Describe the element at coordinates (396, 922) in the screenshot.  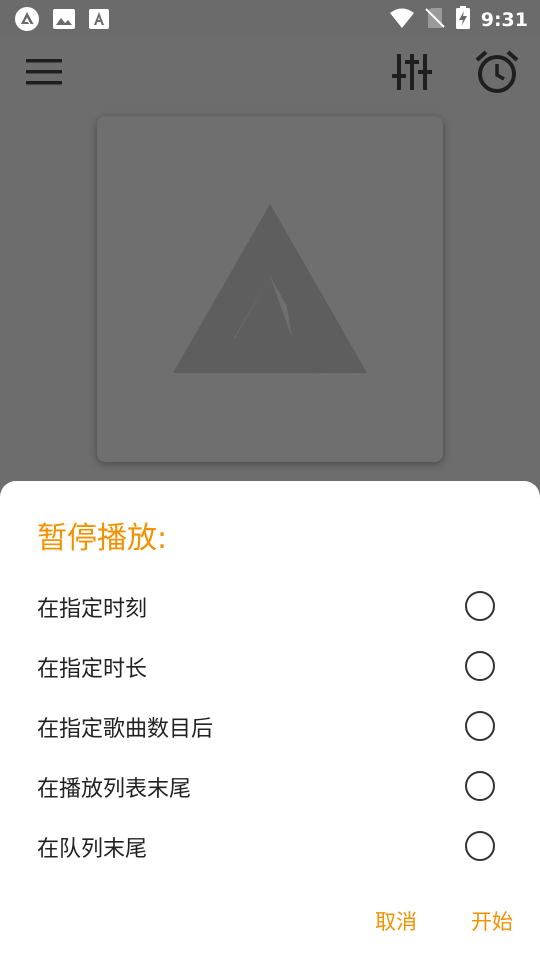
I see `cancel-button: 取消` at that location.